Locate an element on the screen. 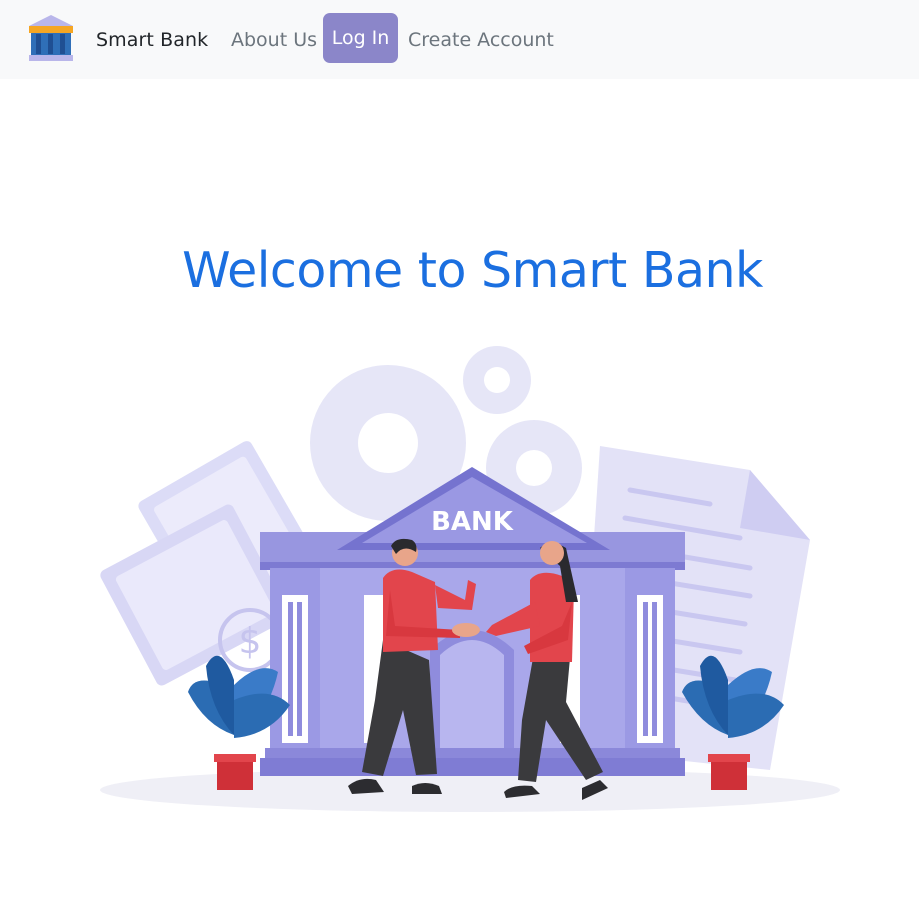  hero-title: Welcome to Smart Bank is located at coordinates (472, 270).